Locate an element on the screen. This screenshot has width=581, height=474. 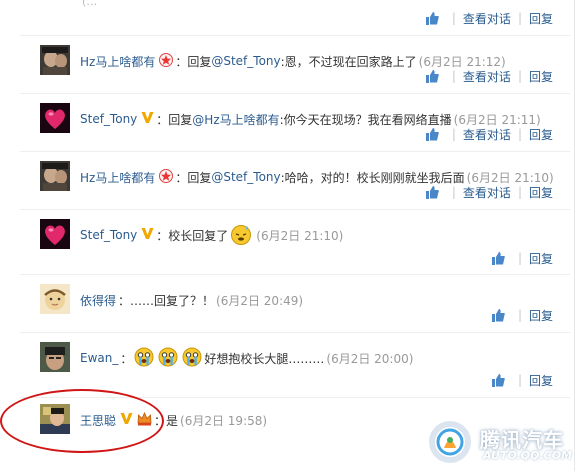
watermark-url: AUTO.QQ.COM is located at coordinates (527, 455).